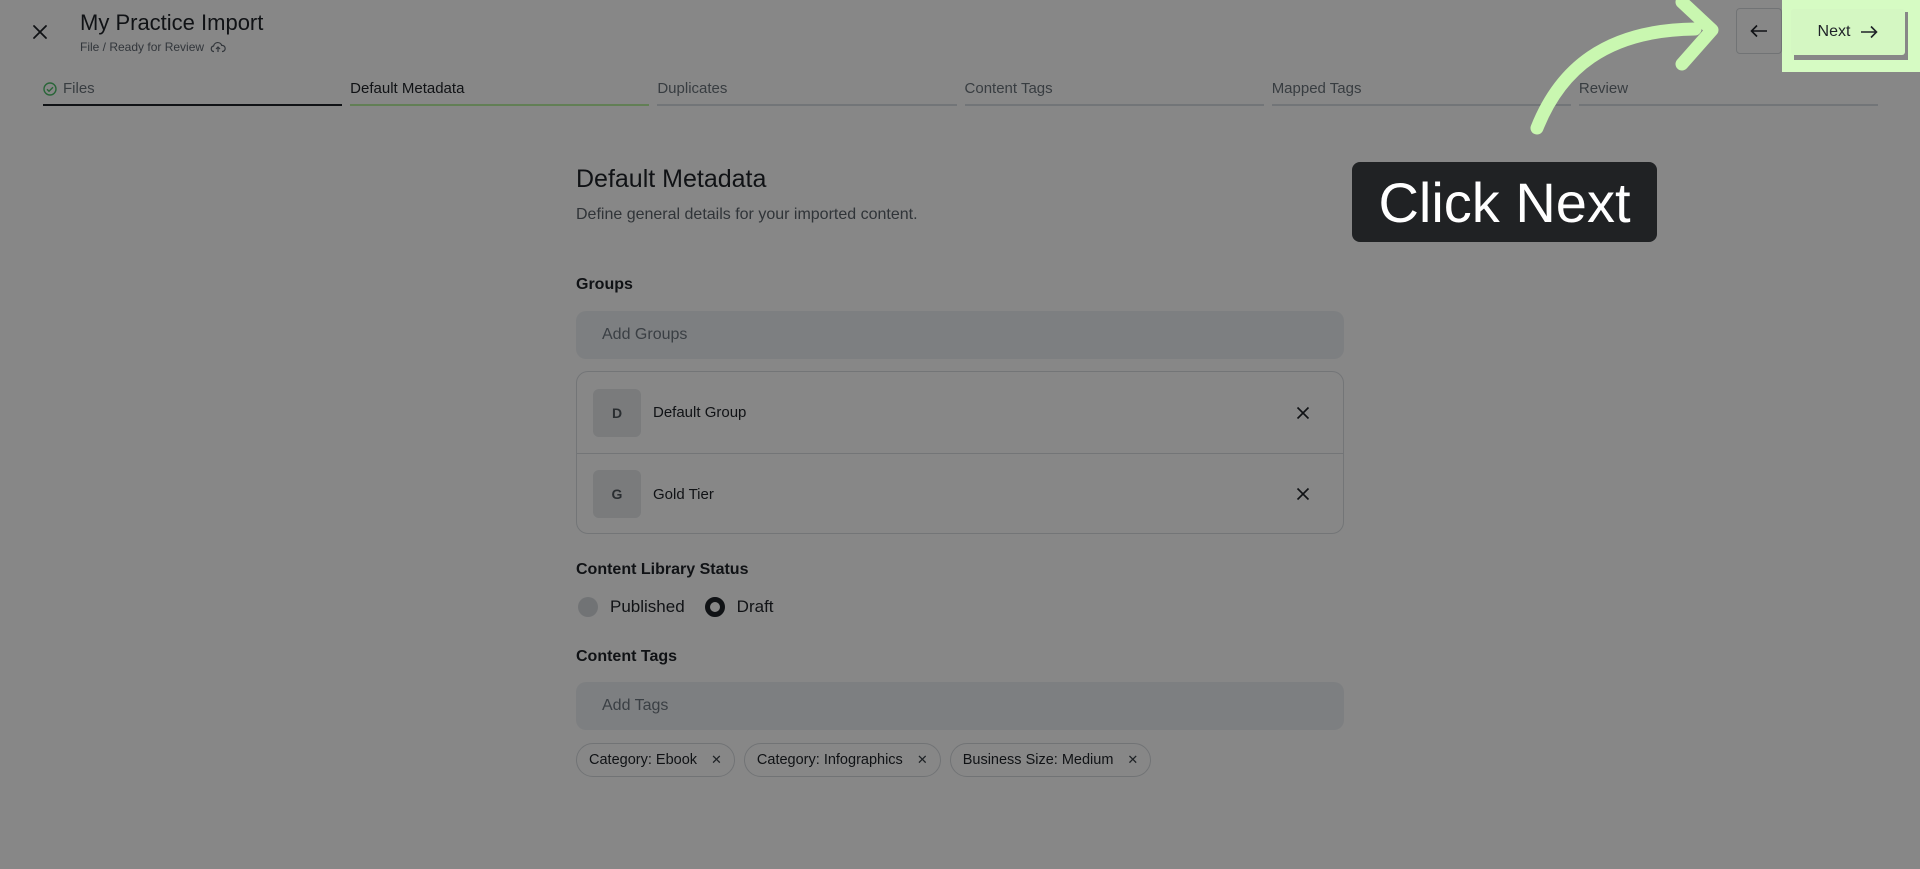 This screenshot has height=869, width=1920. I want to click on step-label: Duplicates, so click(692, 88).